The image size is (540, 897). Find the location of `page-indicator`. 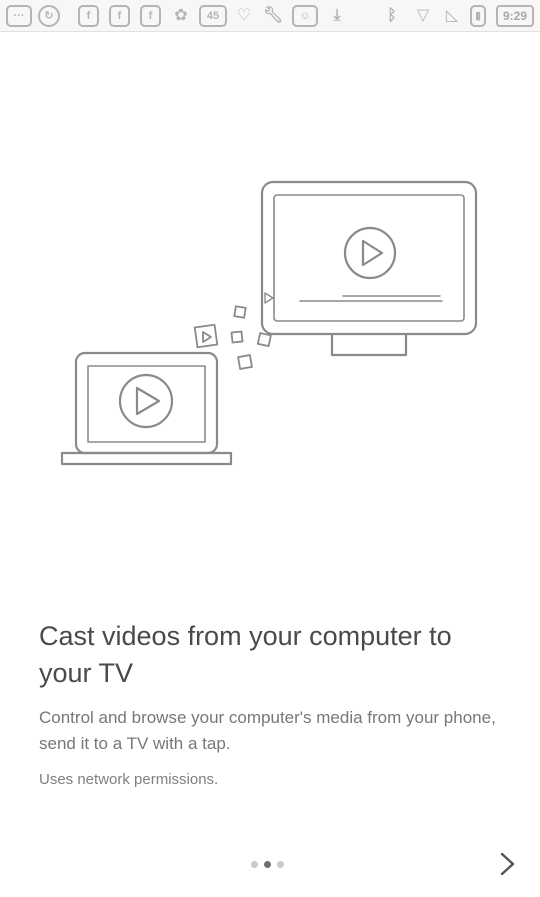

page-indicator is located at coordinates (271, 865).